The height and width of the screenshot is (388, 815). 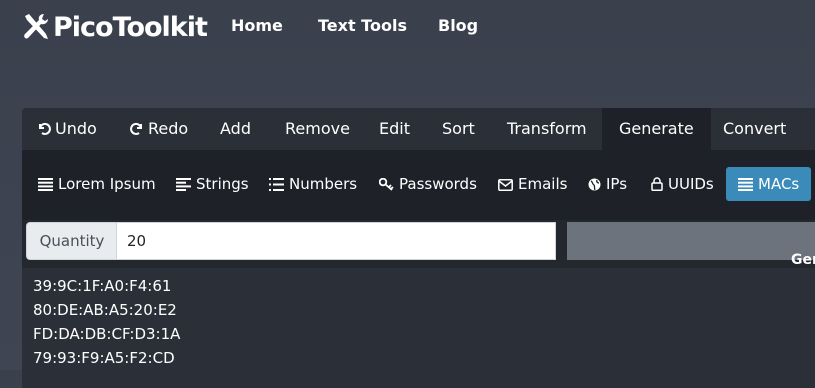 I want to click on tab-strings: Strings, so click(x=212, y=184).